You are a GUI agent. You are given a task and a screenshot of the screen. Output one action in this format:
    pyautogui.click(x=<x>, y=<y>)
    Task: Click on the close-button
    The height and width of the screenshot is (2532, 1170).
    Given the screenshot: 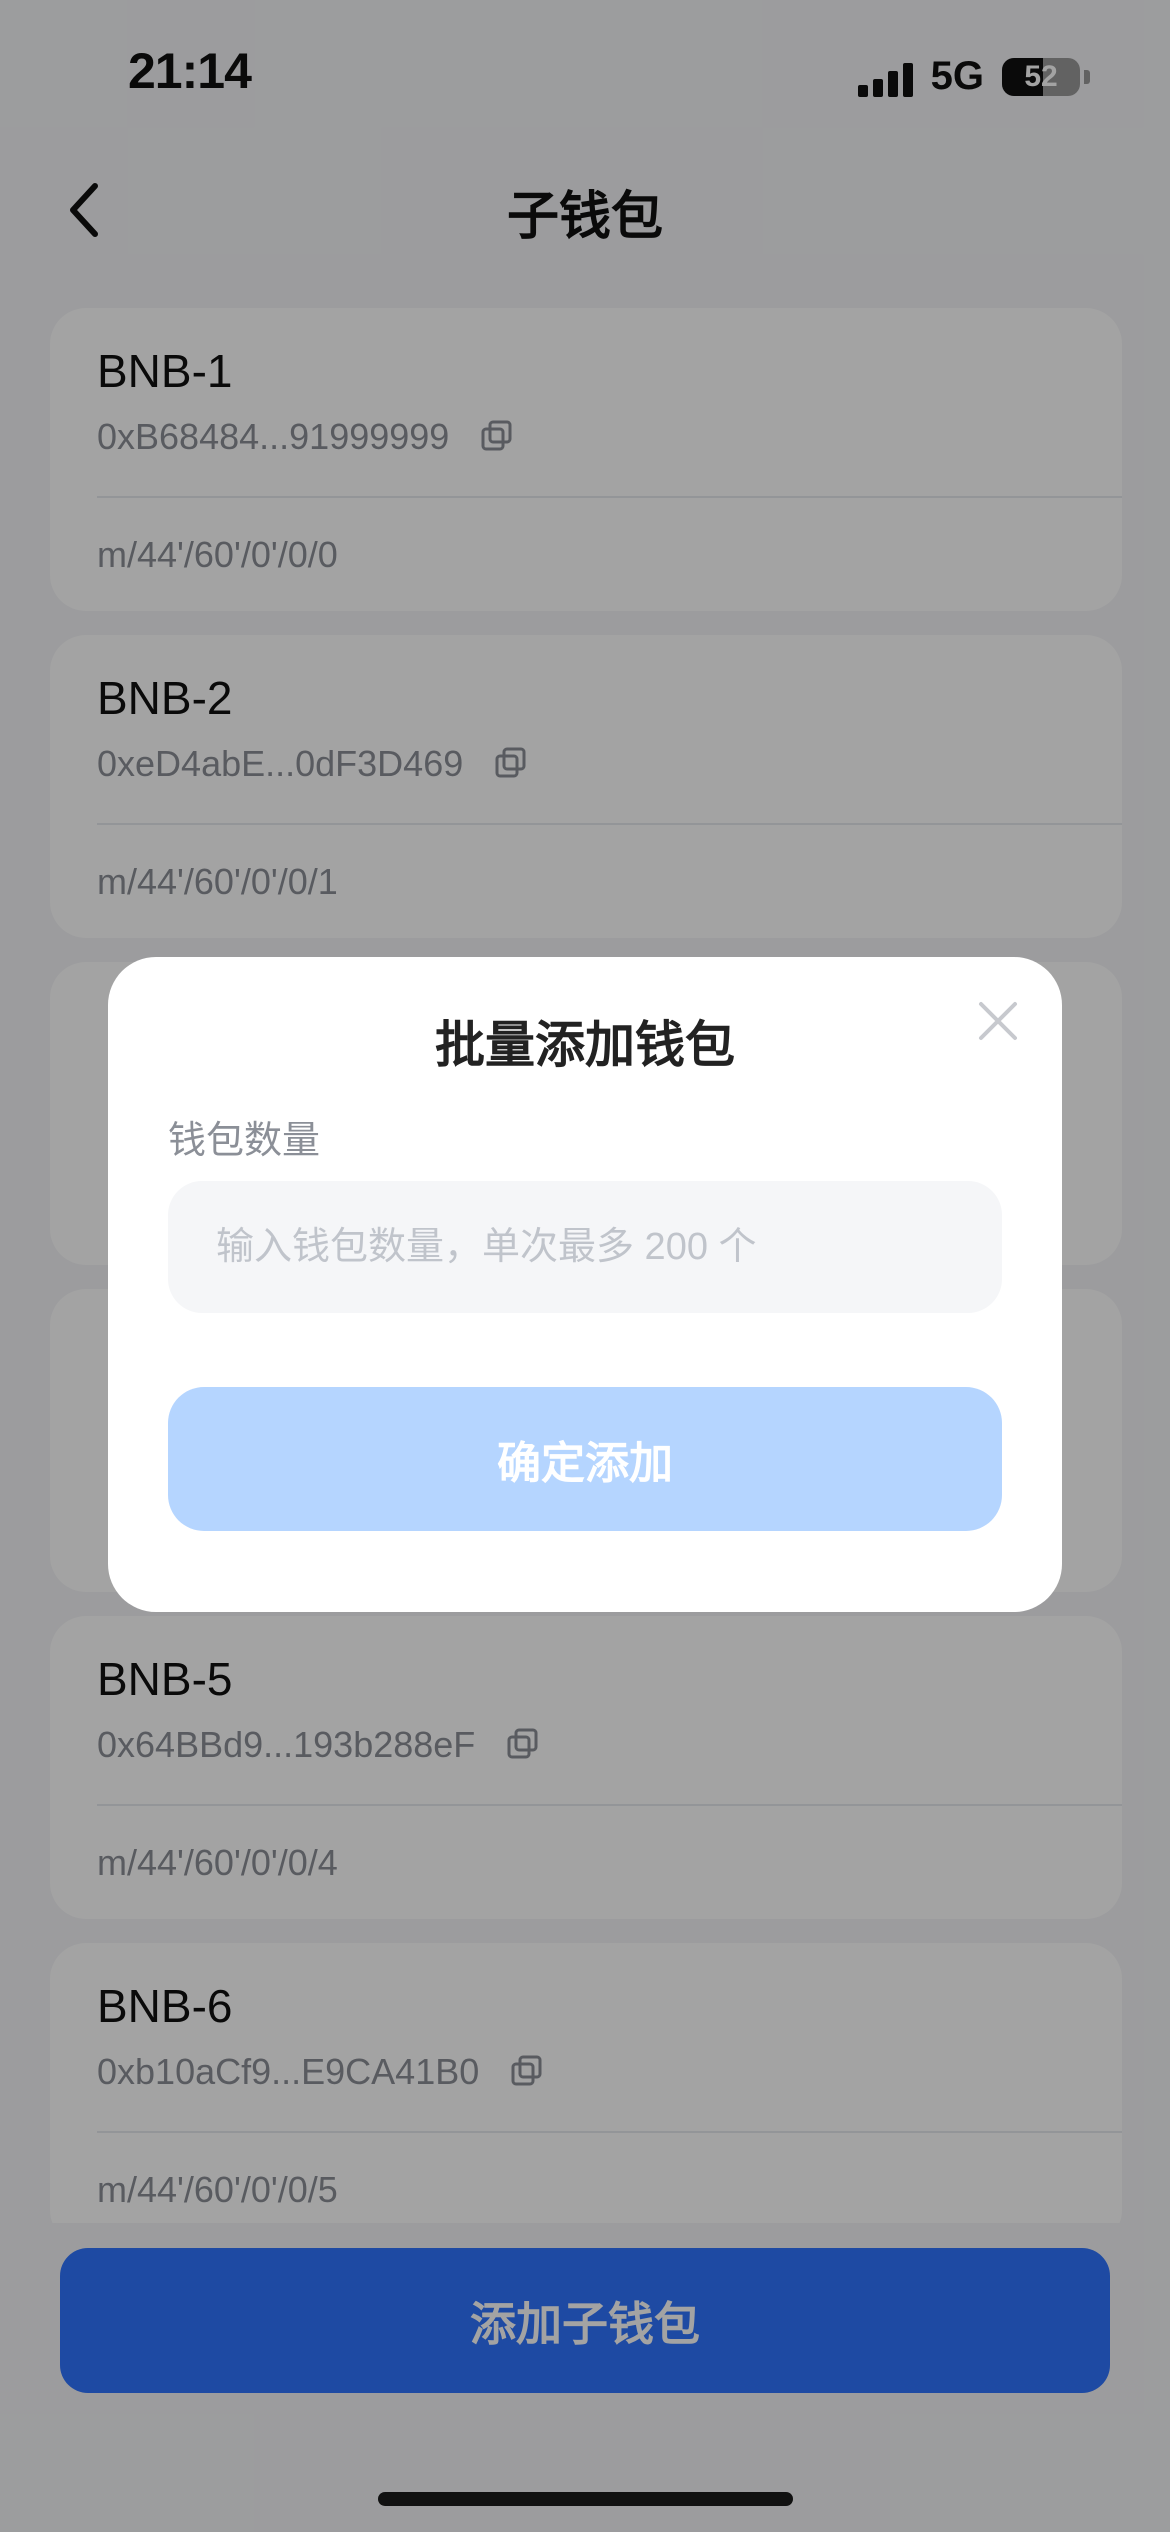 What is the action you would take?
    pyautogui.click(x=998, y=1021)
    